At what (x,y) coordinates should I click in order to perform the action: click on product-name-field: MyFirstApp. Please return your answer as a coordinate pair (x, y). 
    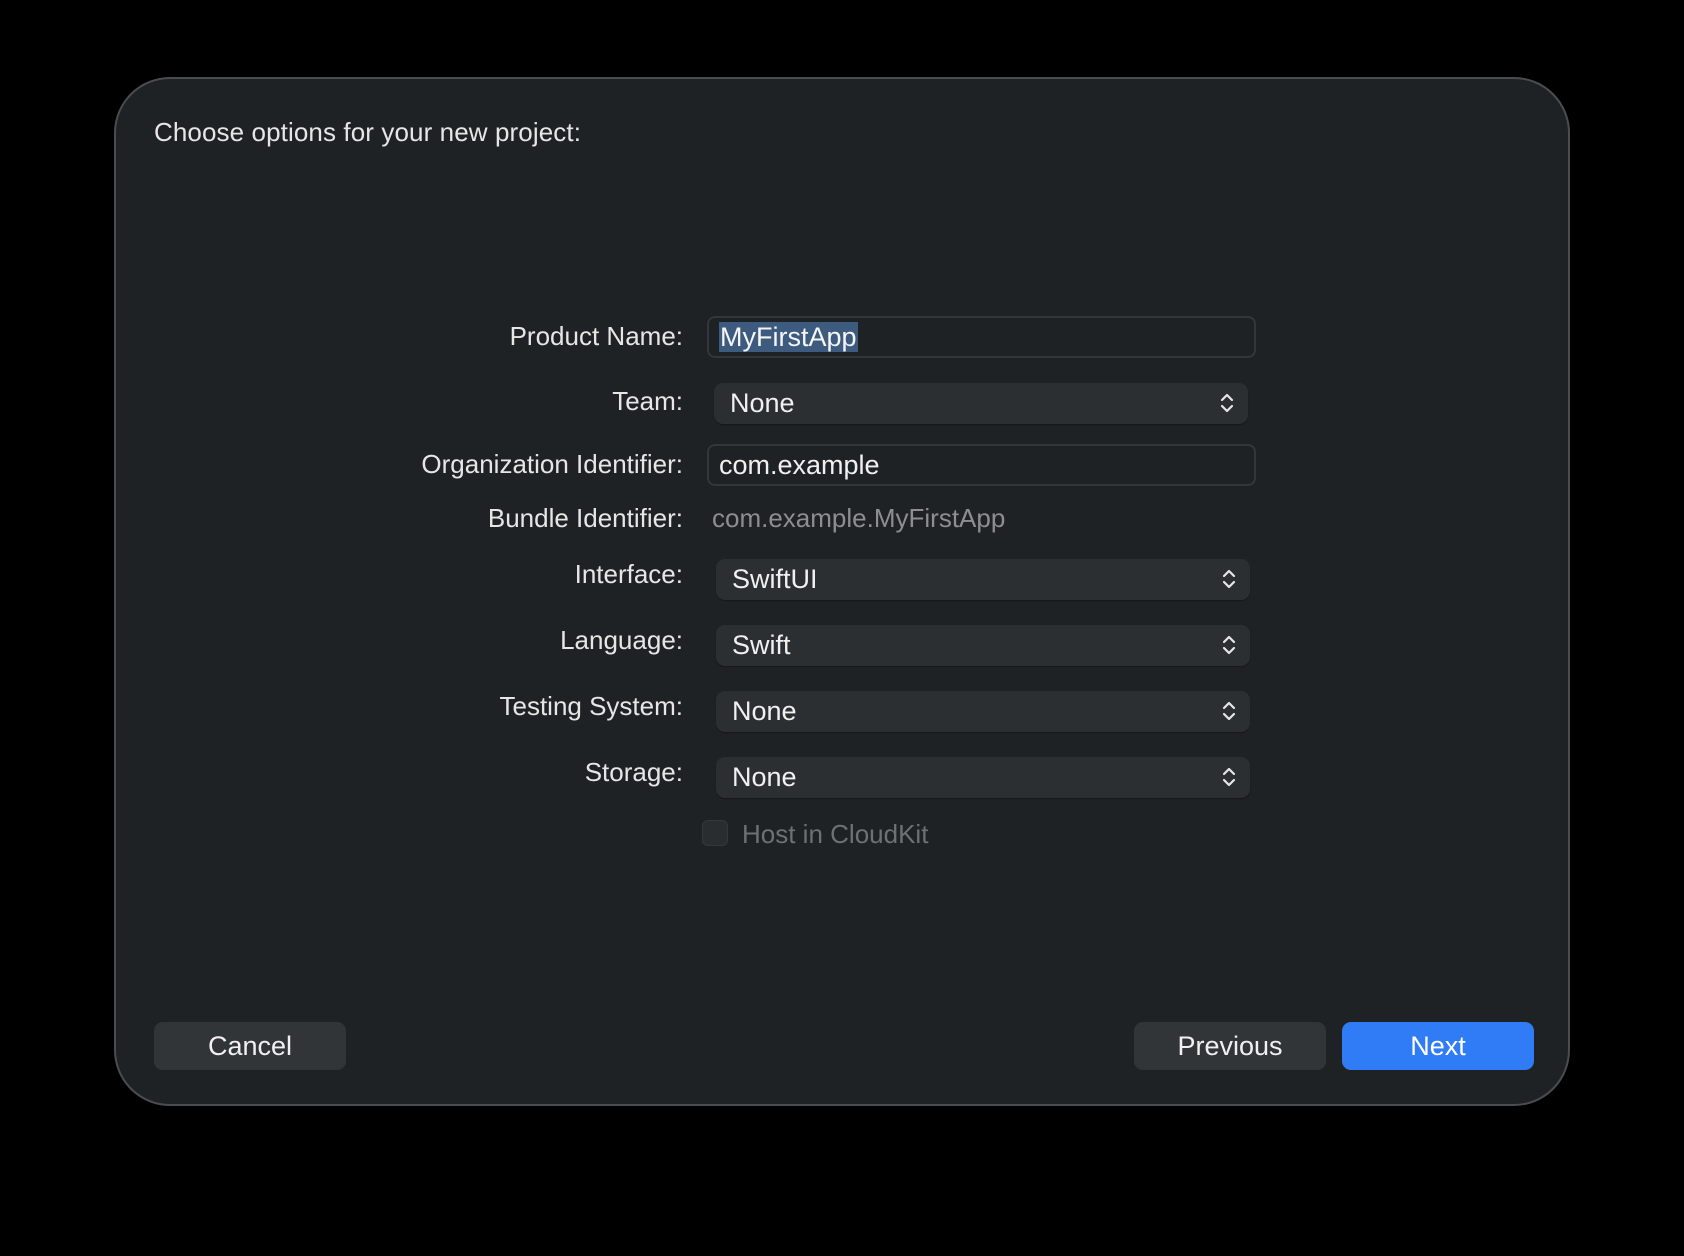
    Looking at the image, I should click on (981, 337).